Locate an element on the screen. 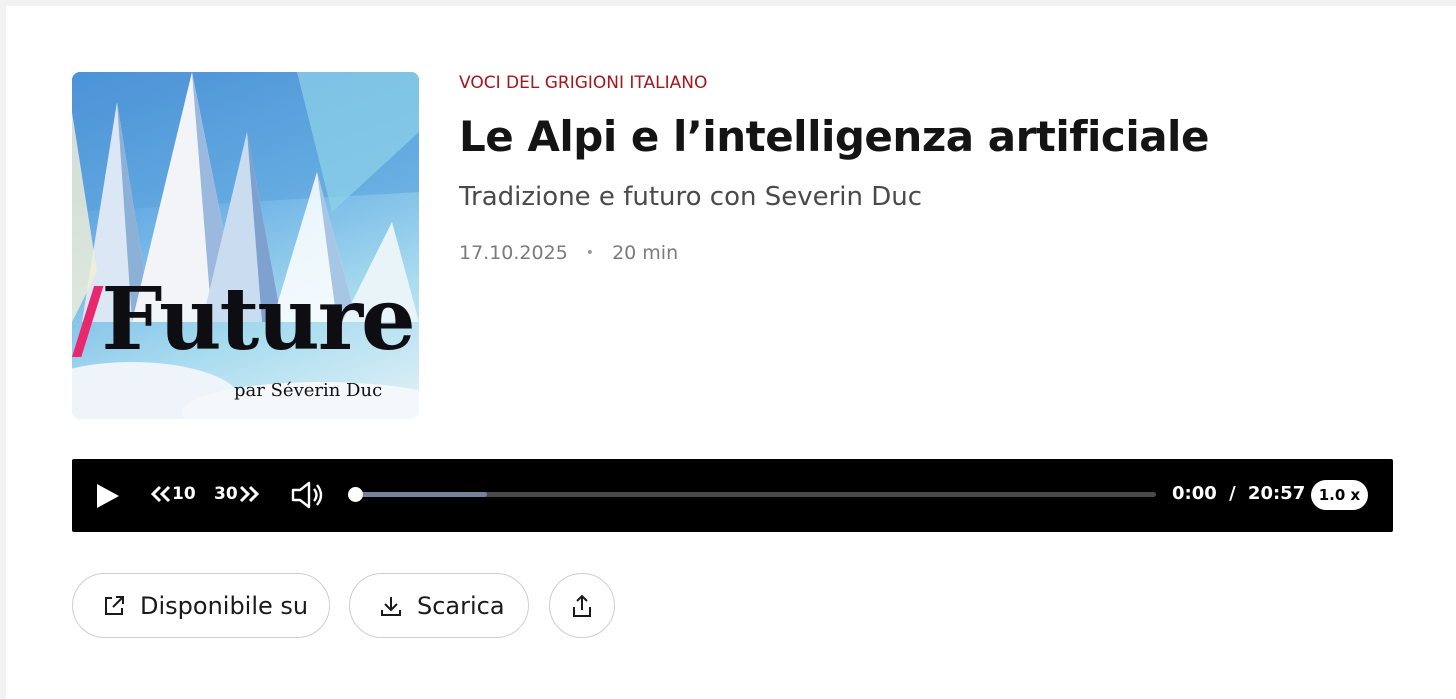 The image size is (1456, 699). playback-speed-button: 1.0 x is located at coordinates (1339, 495).